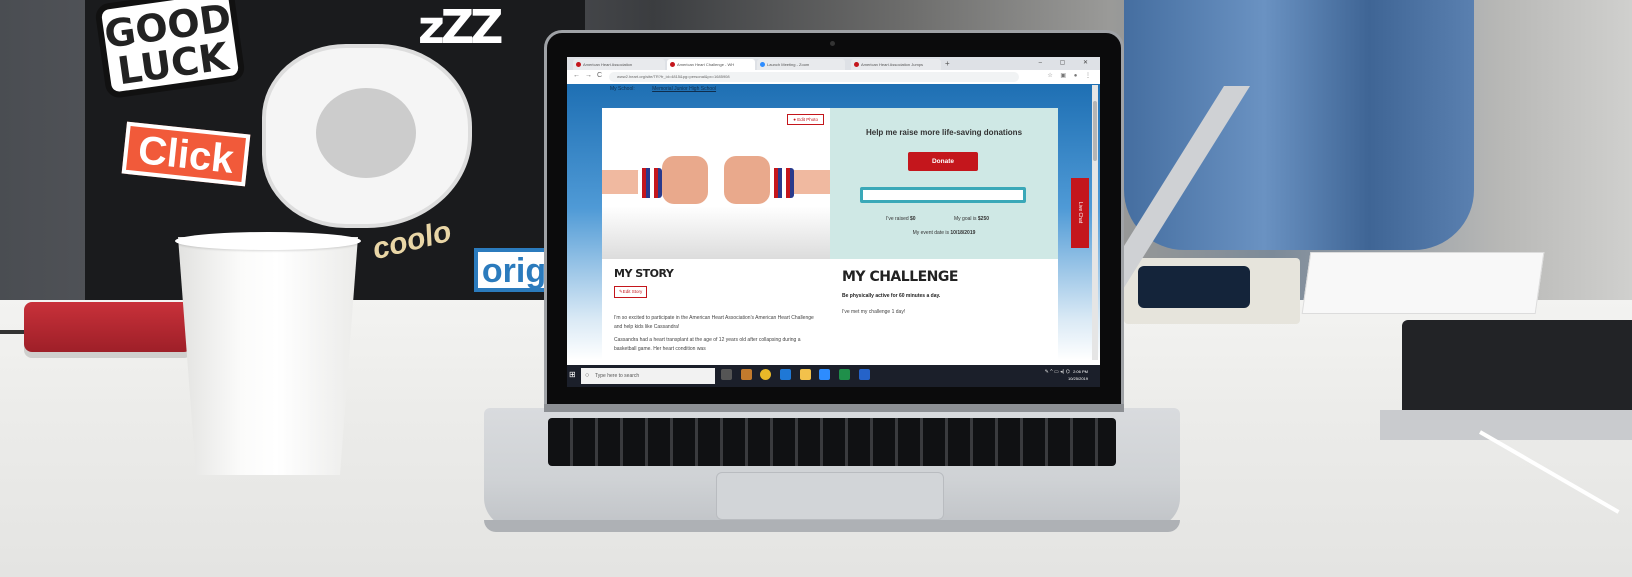  I want to click on file-explorer-icon, so click(805, 374).